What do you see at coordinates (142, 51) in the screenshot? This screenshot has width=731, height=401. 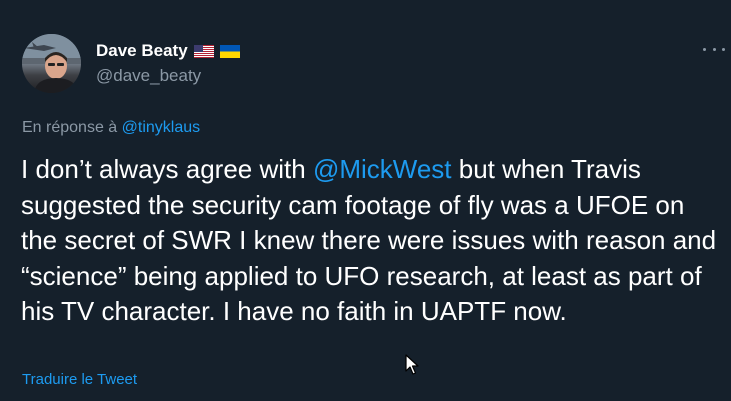 I see `display-name: Dave Beaty` at bounding box center [142, 51].